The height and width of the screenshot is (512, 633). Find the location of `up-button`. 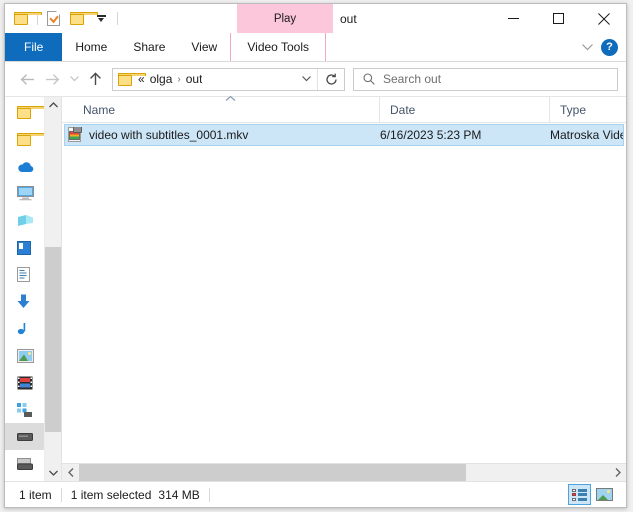

up-button is located at coordinates (95, 79).